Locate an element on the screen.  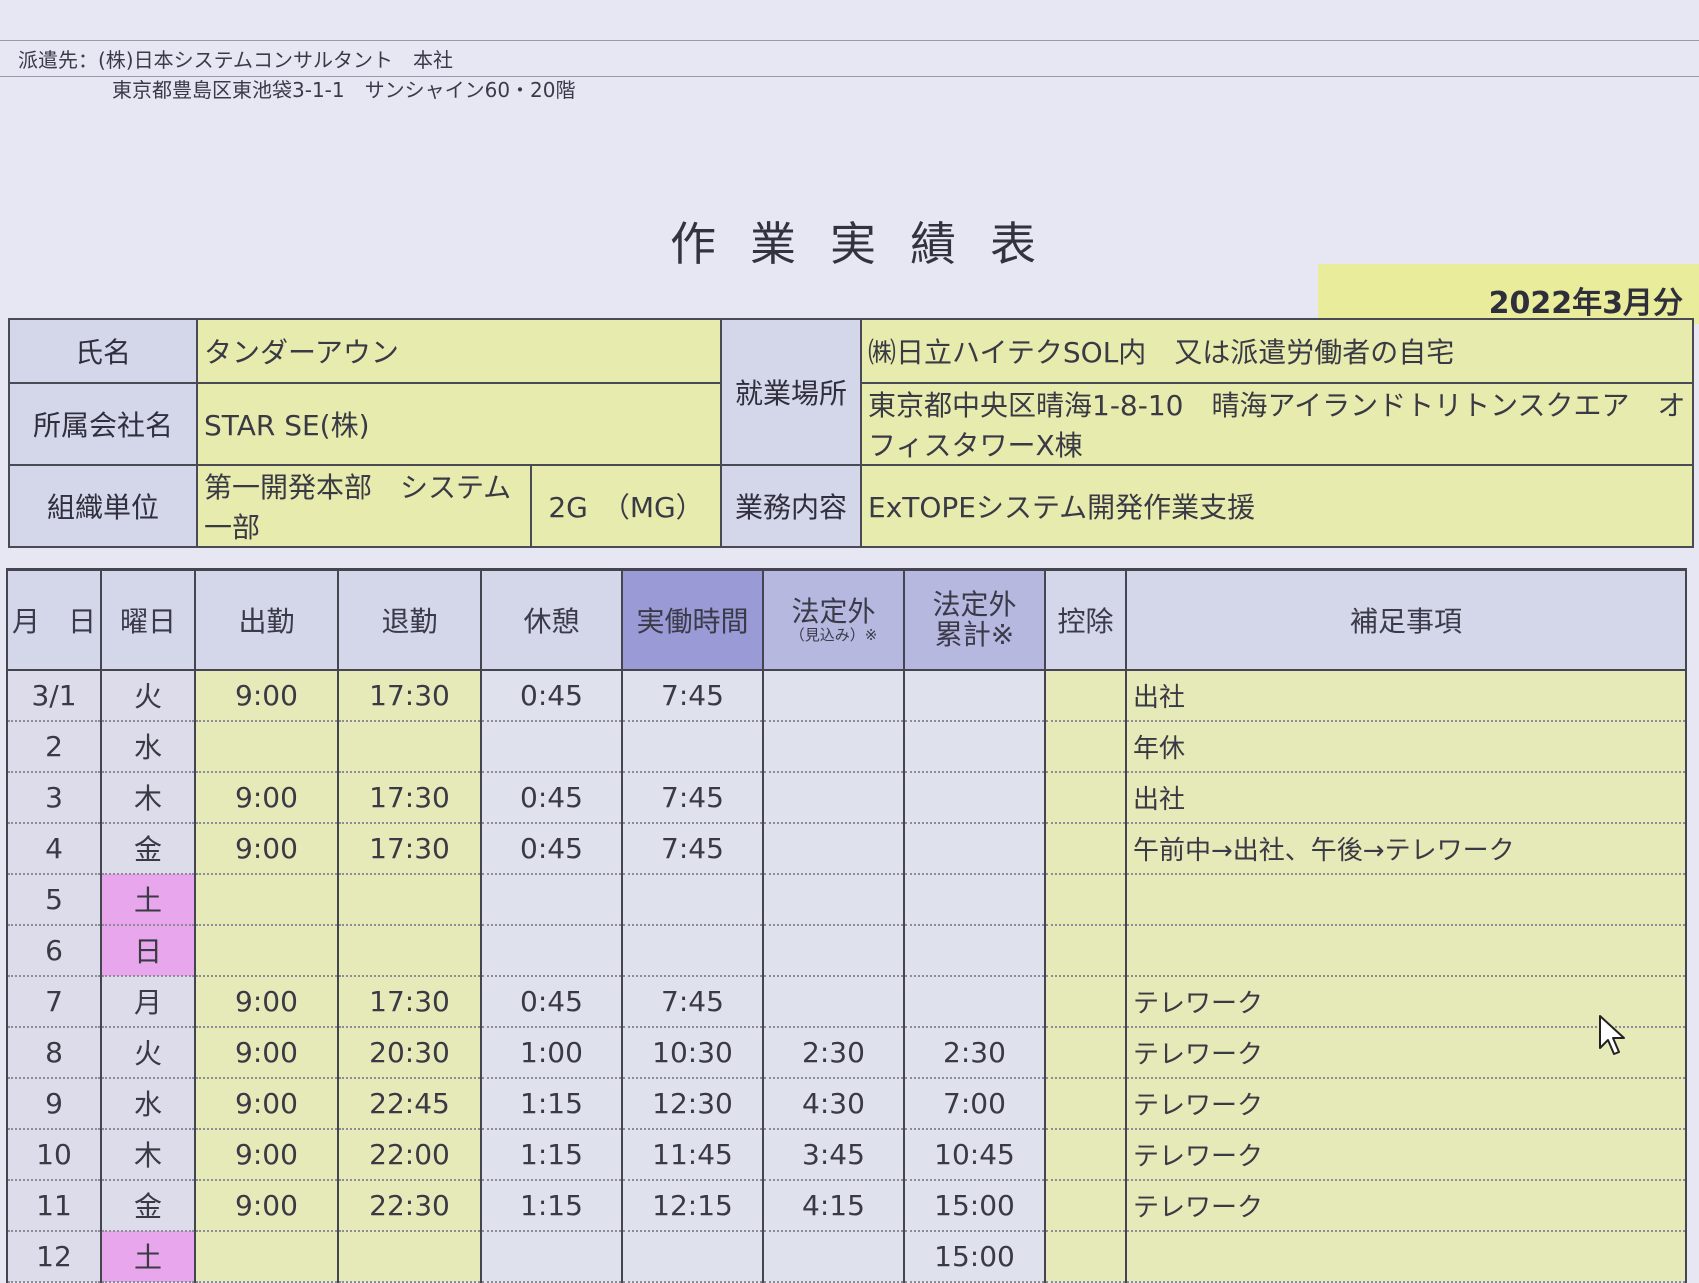
table-row: 6日 is located at coordinates (846, 950).